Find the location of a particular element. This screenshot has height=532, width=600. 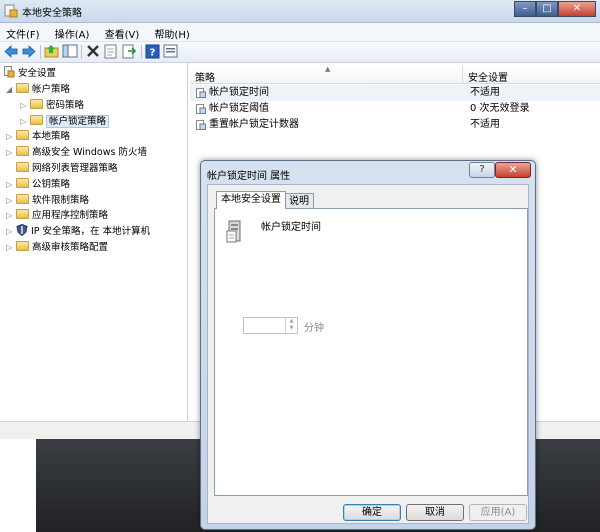

menu-file: 文件(F) is located at coordinates (23, 32).